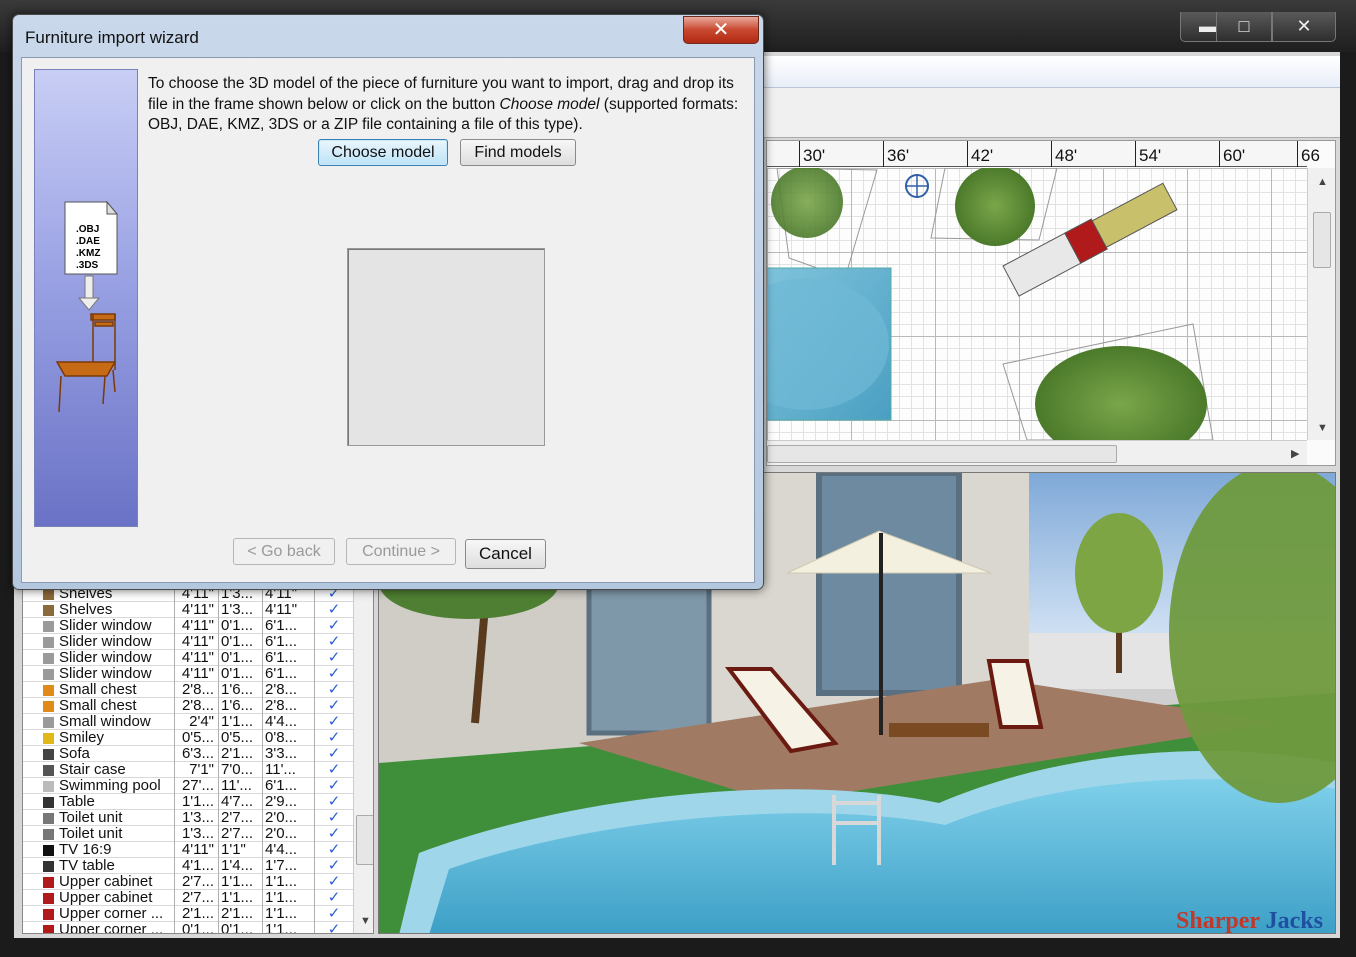 The width and height of the screenshot is (1356, 957). I want to click on furniture-row: TV 16:9 4'11" 1'1" 4'4... ✓, so click(188, 850).